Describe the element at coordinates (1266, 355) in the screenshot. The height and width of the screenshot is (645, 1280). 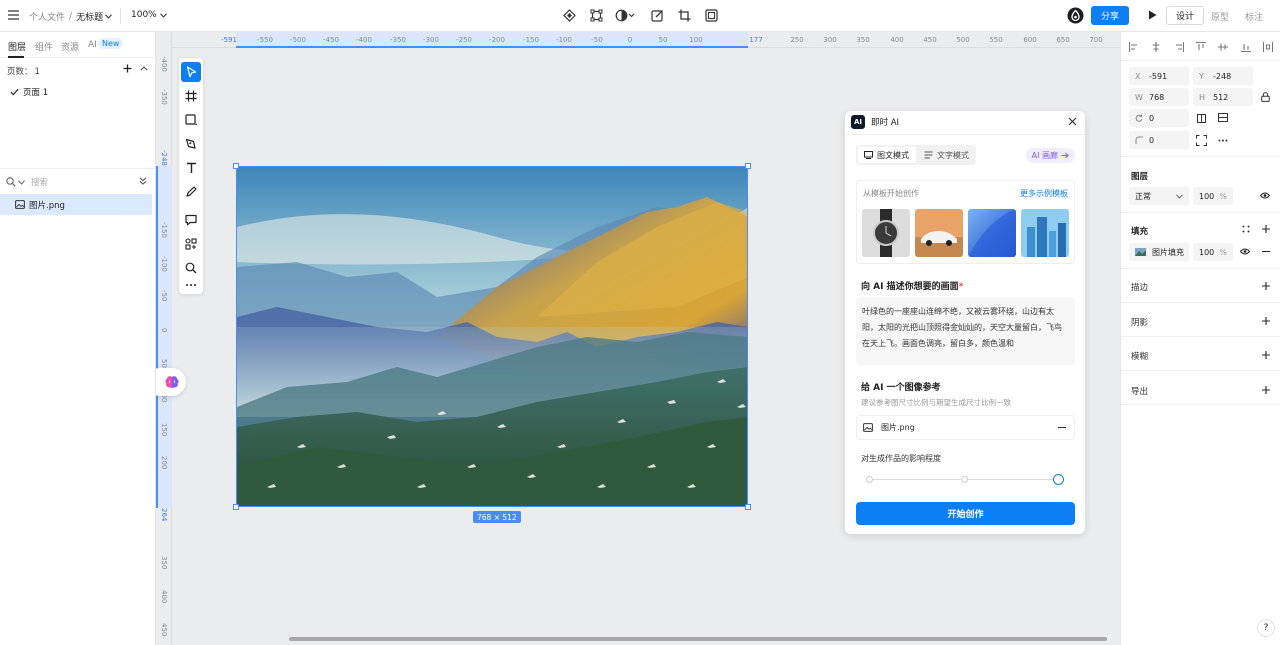
I see `add-blur-icon` at that location.